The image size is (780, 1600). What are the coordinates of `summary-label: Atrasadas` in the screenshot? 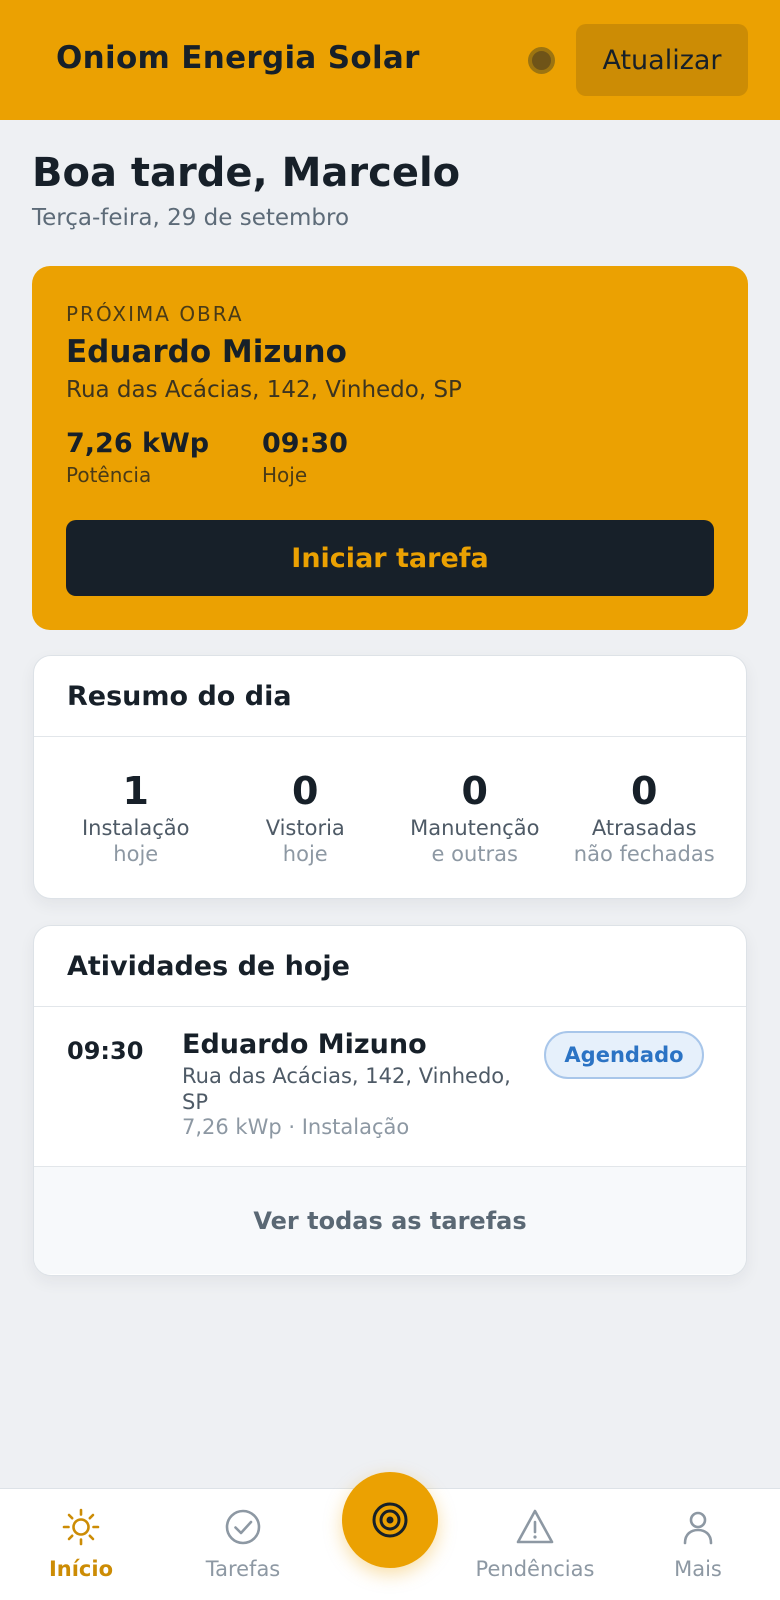 It's located at (644, 828).